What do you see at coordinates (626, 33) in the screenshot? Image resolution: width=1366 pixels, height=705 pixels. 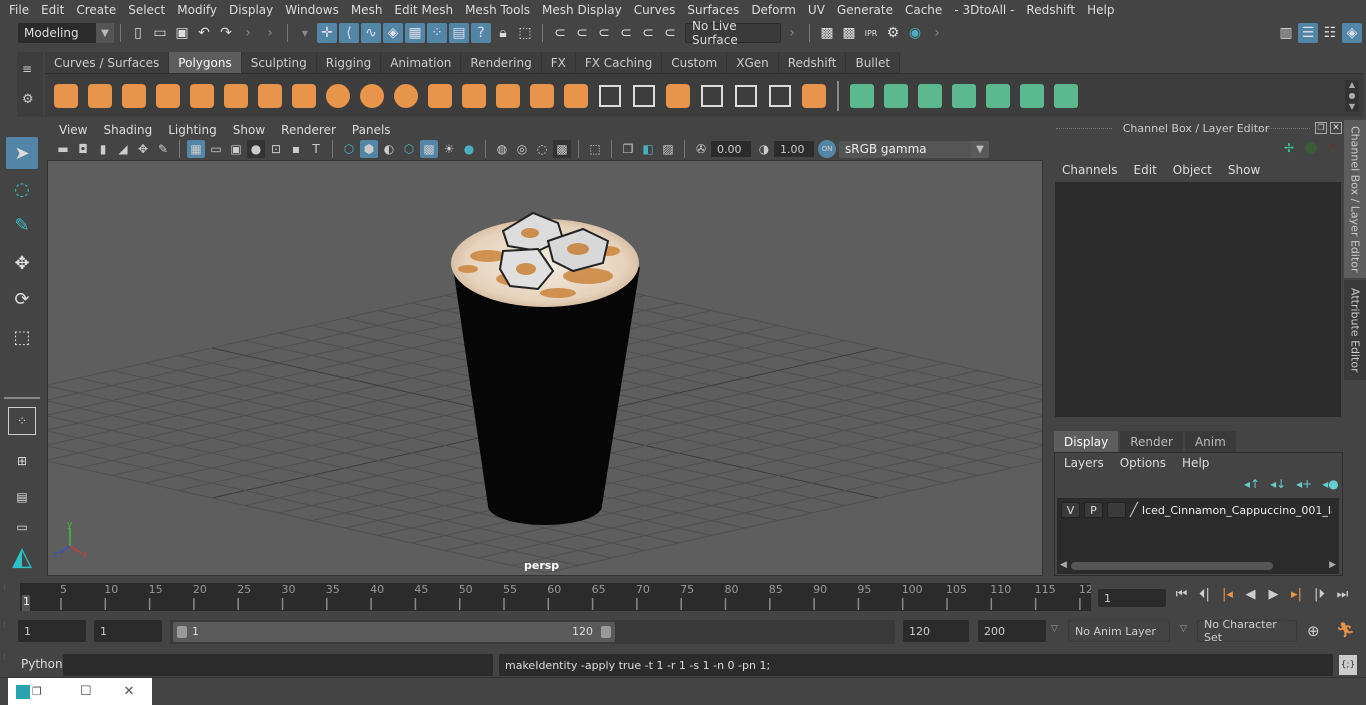 I see `snap-view-icon: ⊂` at bounding box center [626, 33].